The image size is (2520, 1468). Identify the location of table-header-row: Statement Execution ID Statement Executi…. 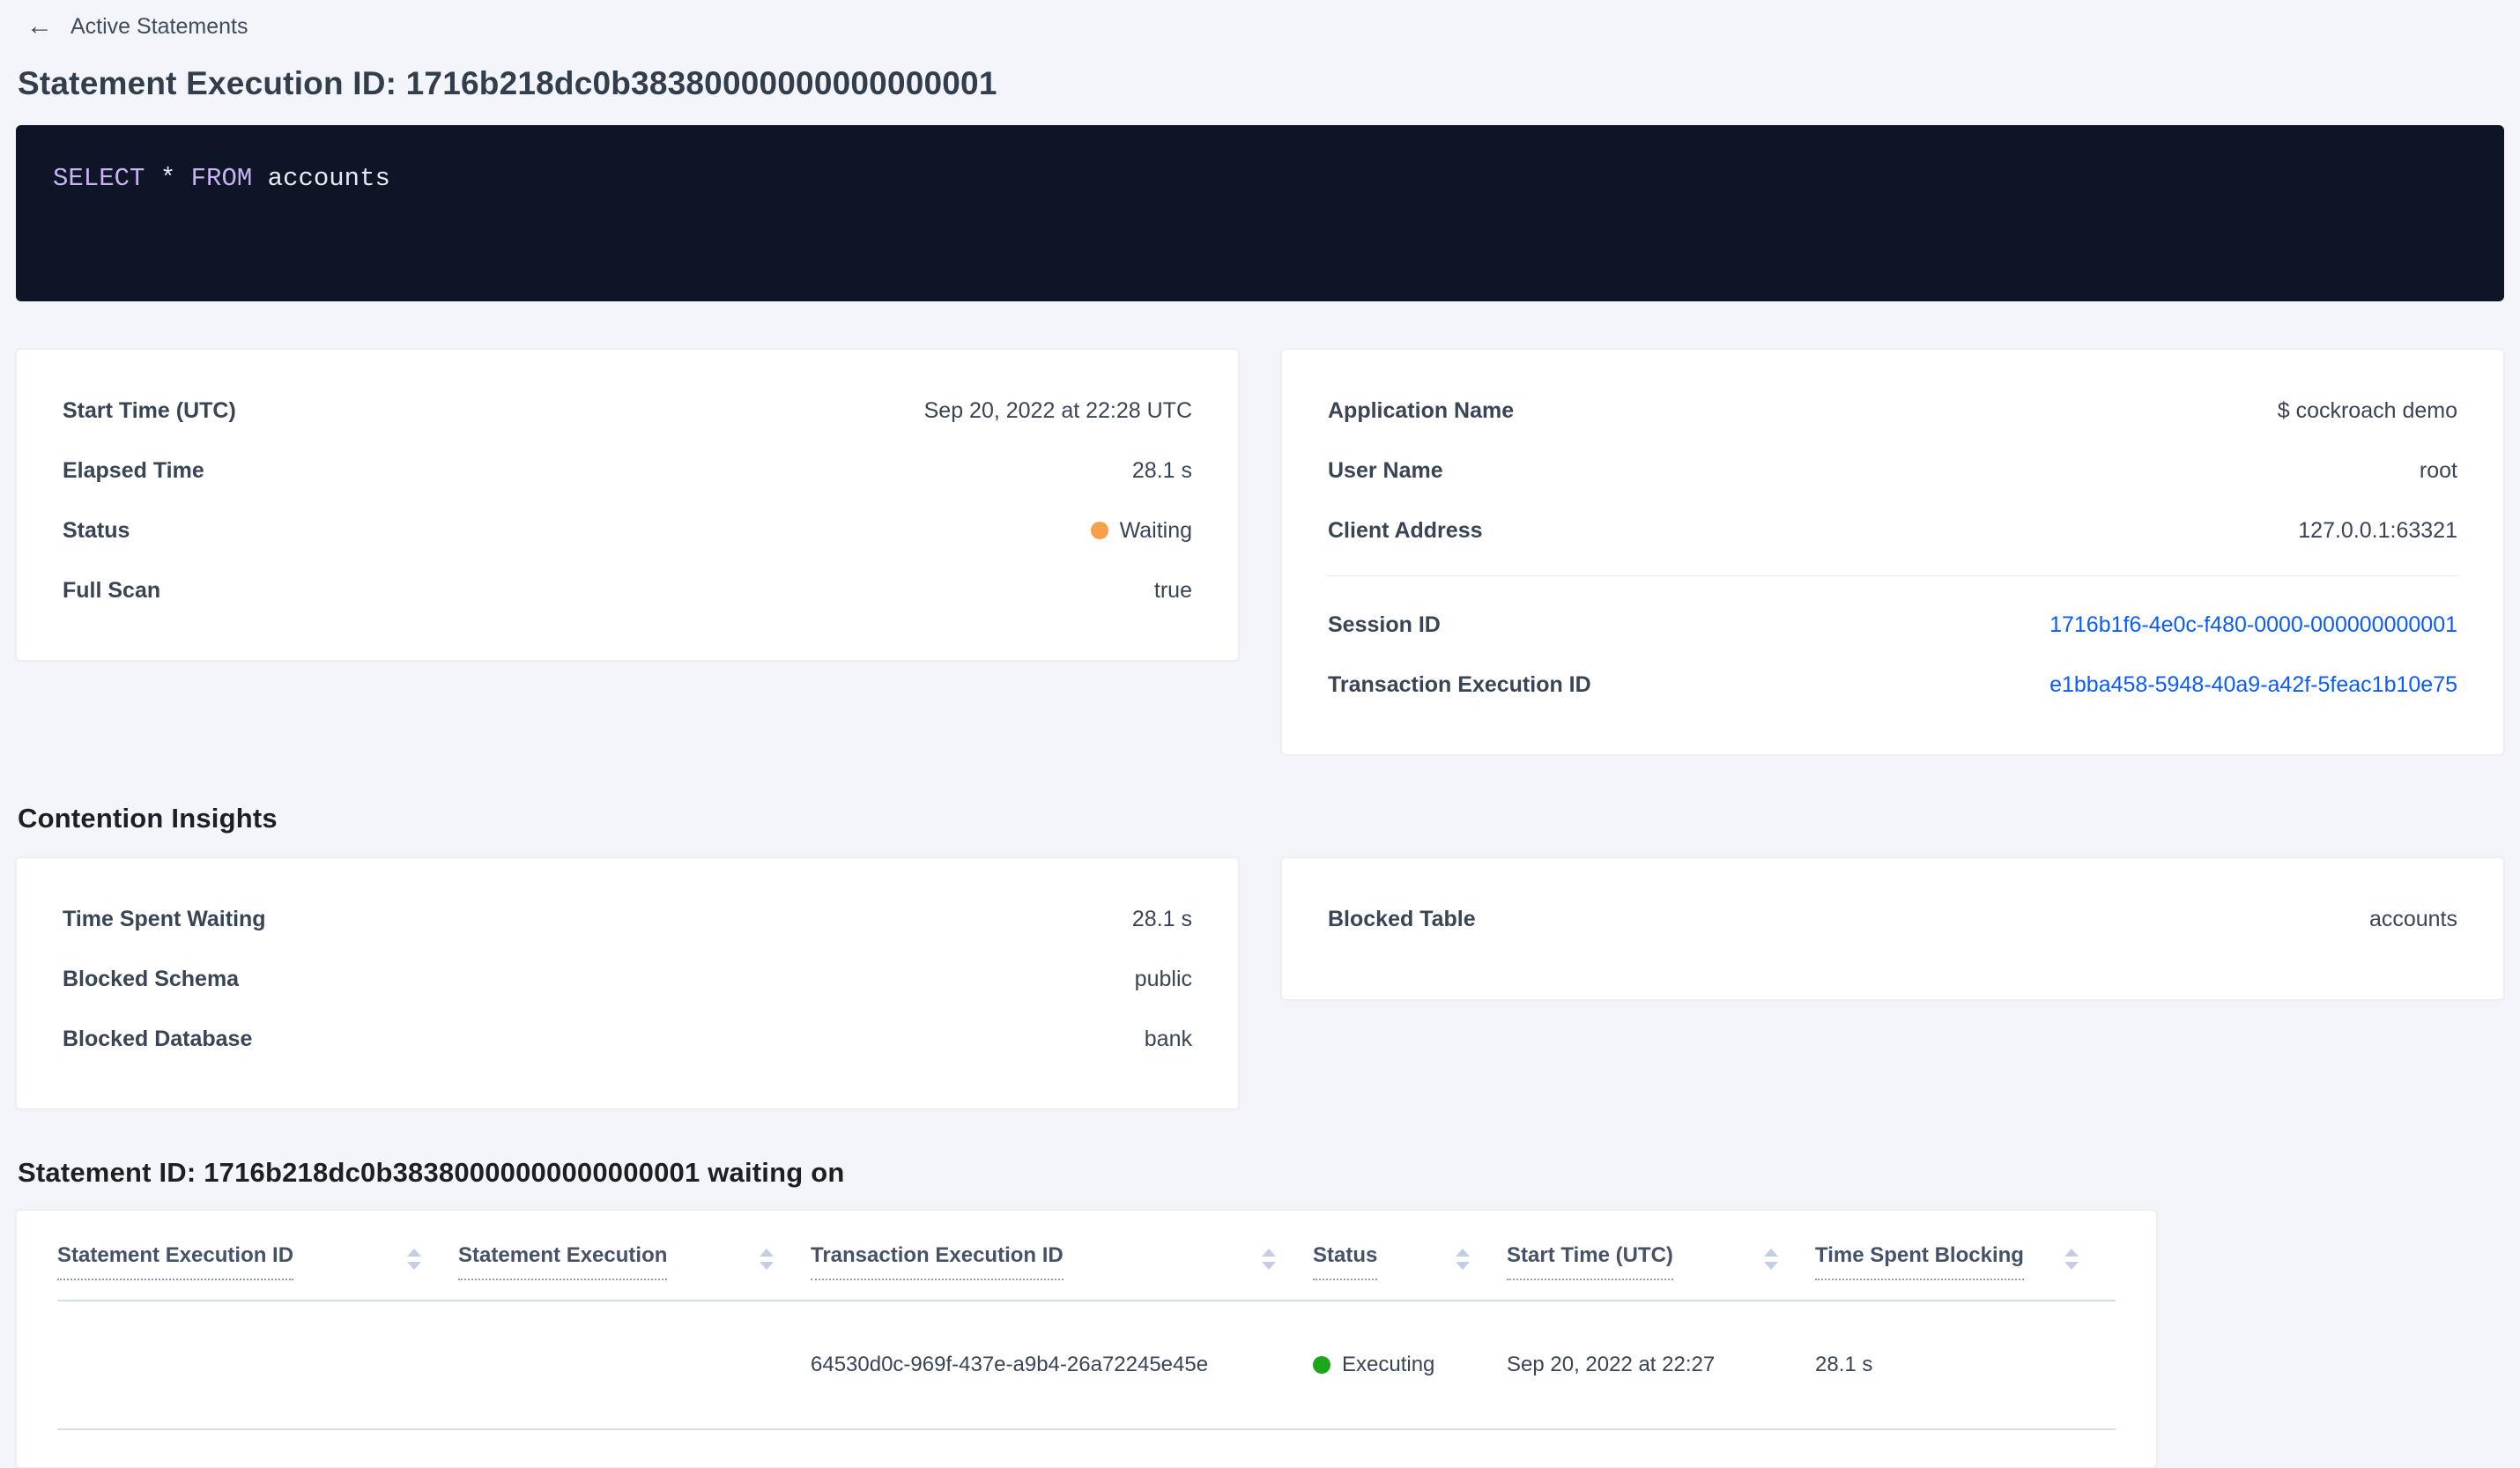
(1086, 1271).